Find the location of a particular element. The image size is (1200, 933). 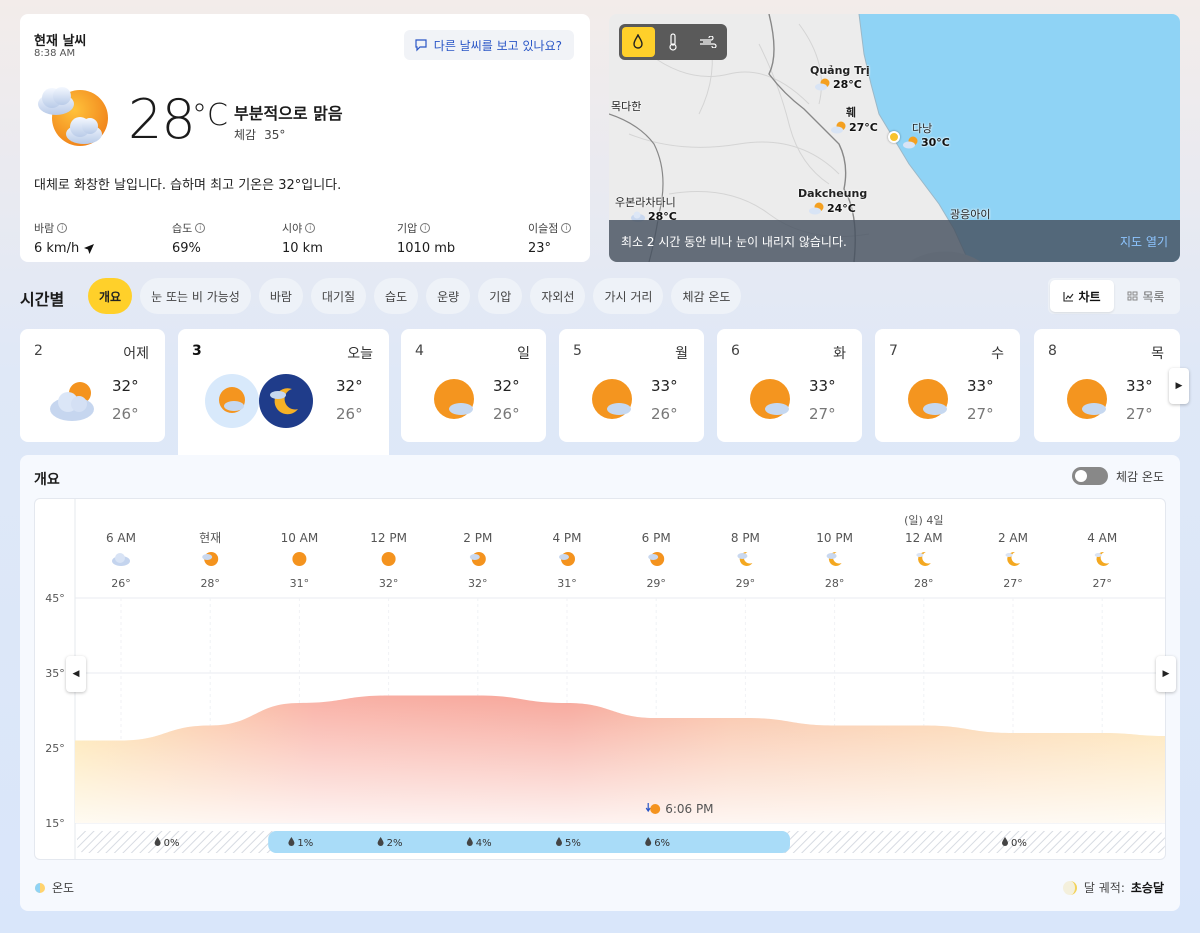

list-view-button: 목록 is located at coordinates (1146, 296).